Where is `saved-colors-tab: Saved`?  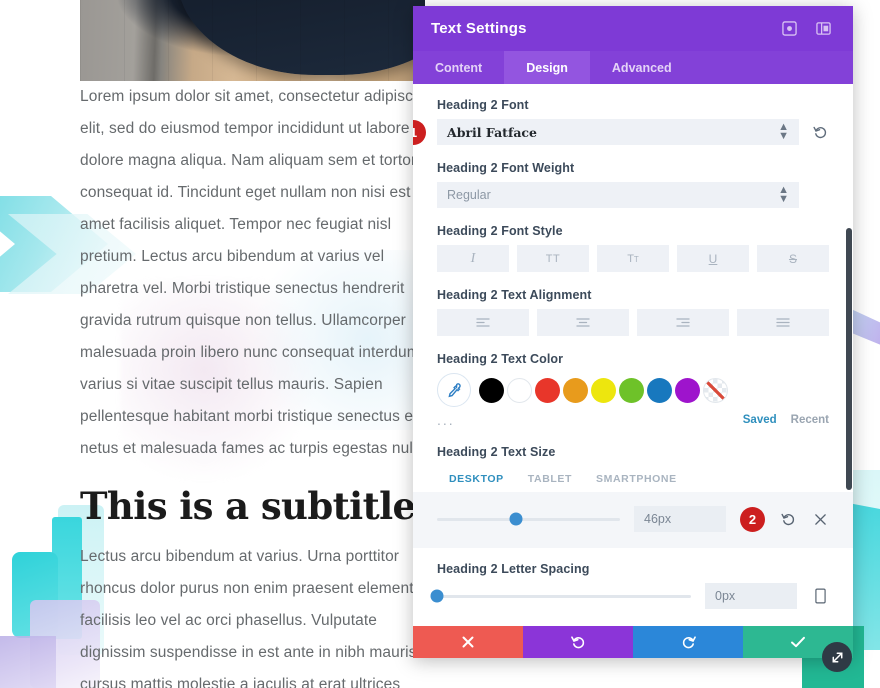 saved-colors-tab: Saved is located at coordinates (760, 420).